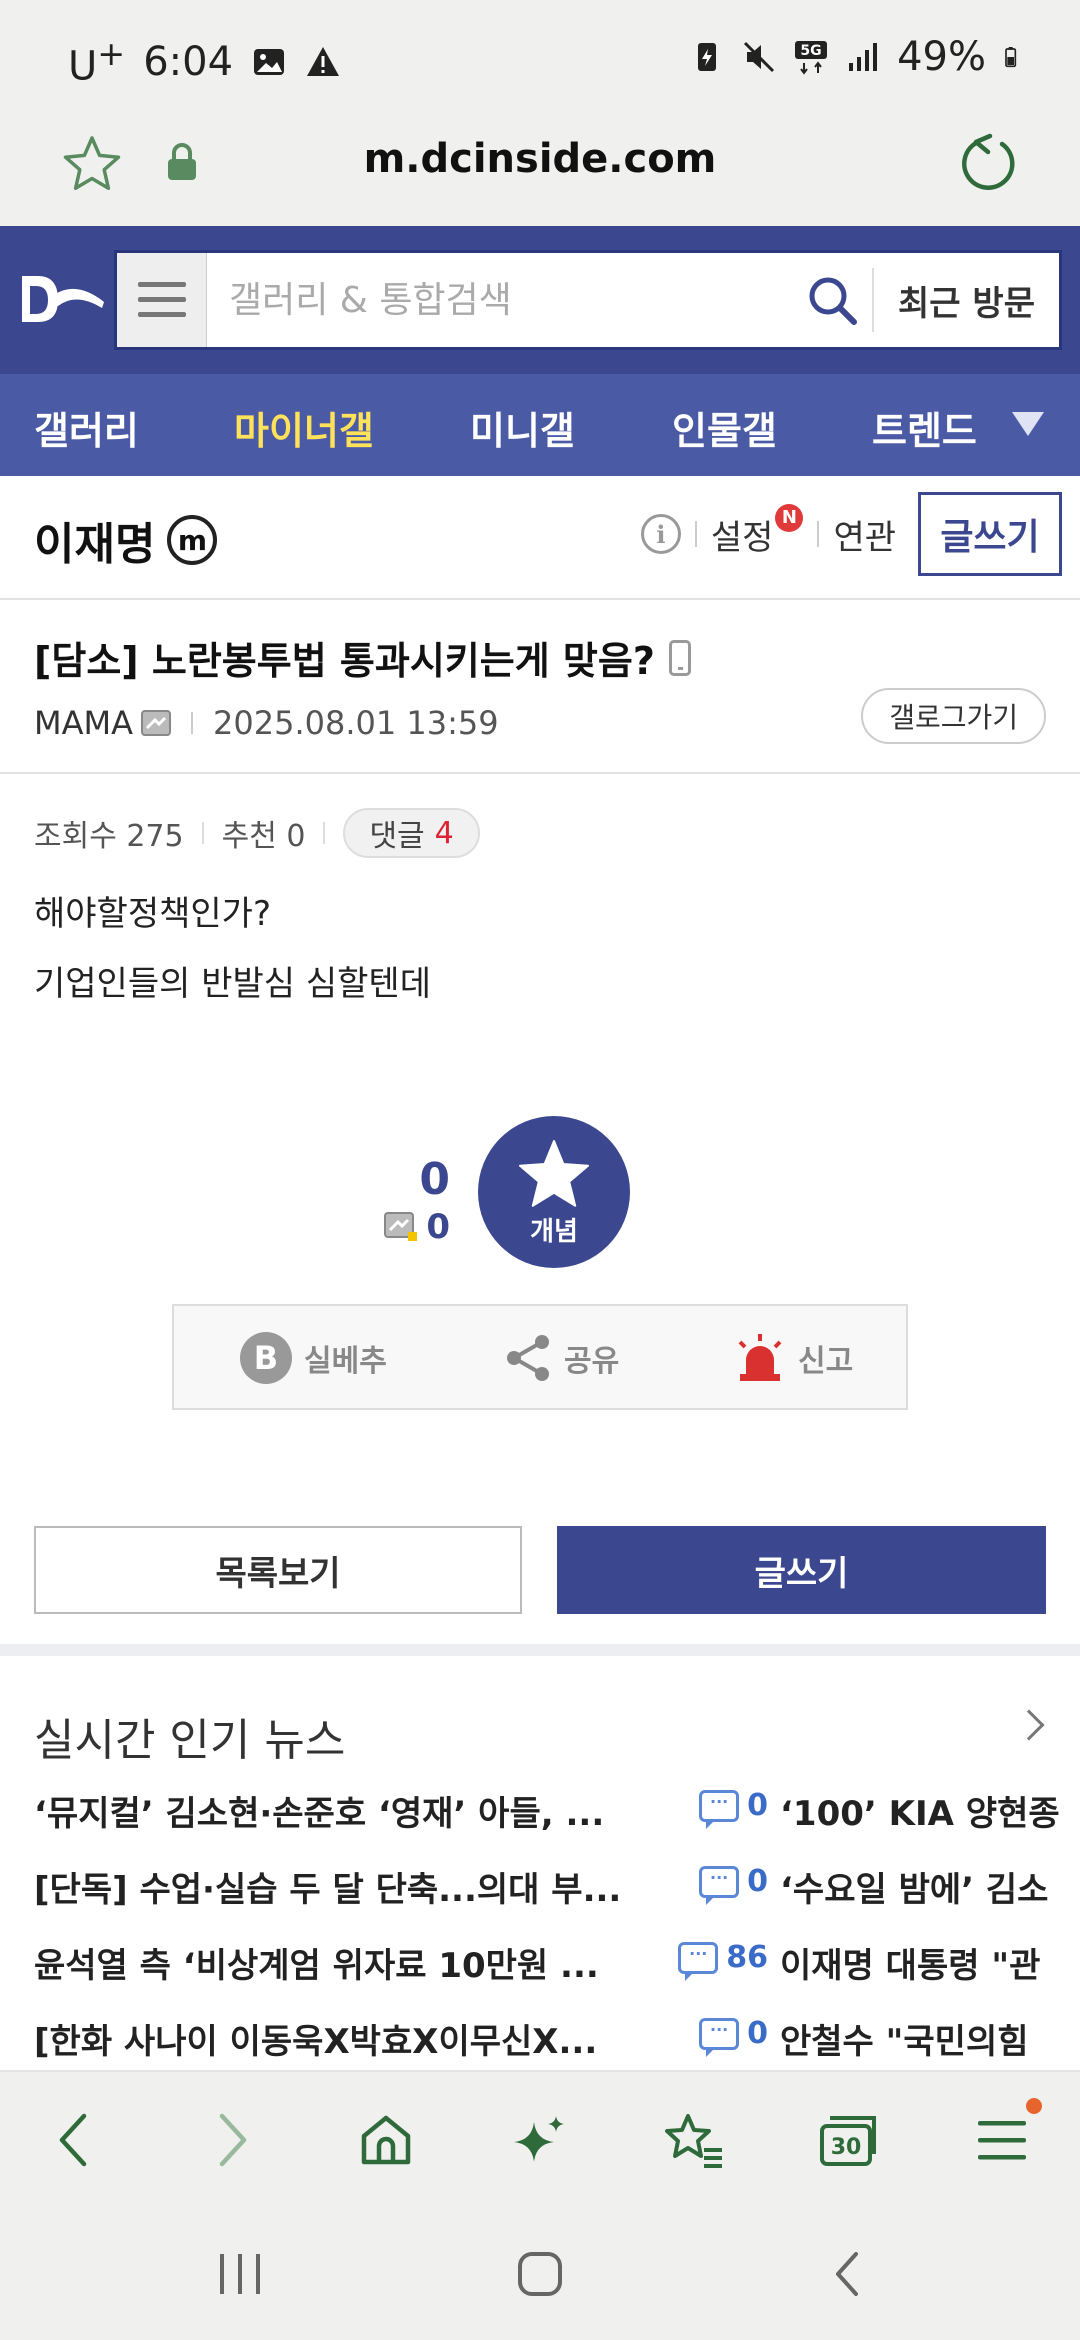 The width and height of the screenshot is (1080, 2340). I want to click on home-icon, so click(386, 2140).